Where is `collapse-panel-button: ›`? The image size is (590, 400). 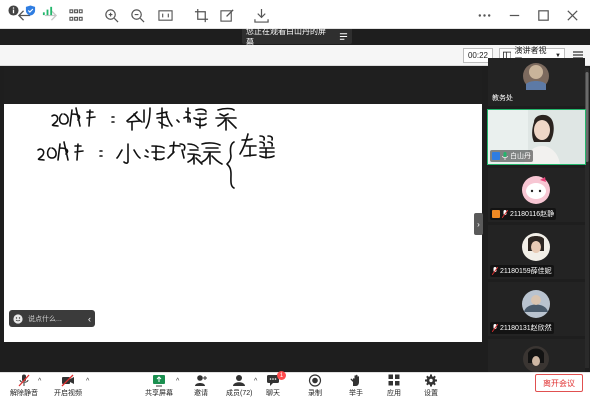 collapse-panel-button: › is located at coordinates (478, 224).